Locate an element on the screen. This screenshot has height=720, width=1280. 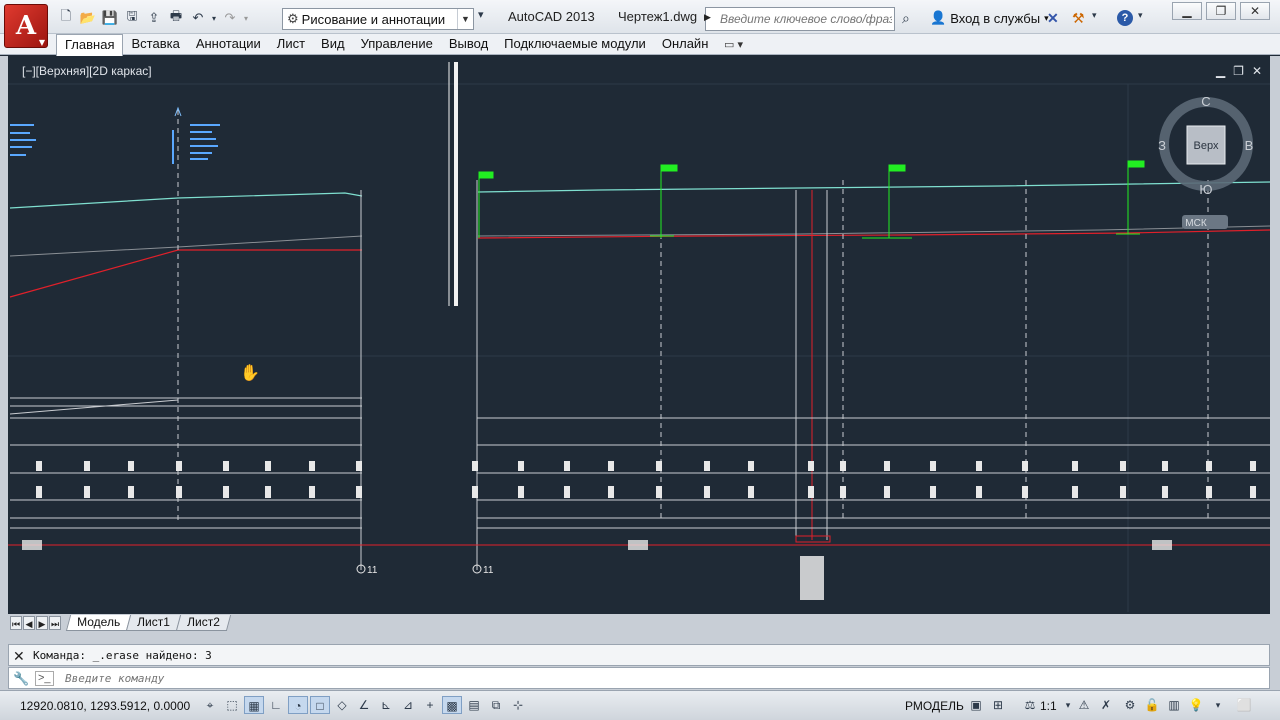
coordinates-readout: 12920.0810, 1293.5912, 0.0000 is located at coordinates (105, 706).